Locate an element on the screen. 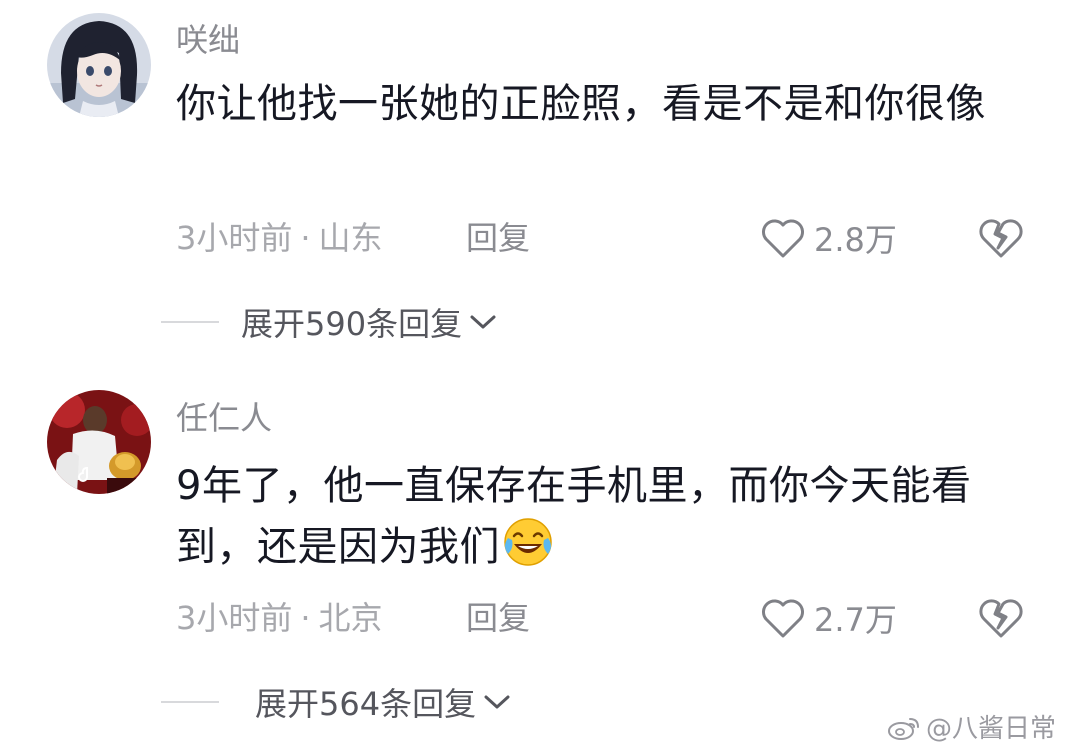 This screenshot has height=755, width=1066. weibo-logo-icon is located at coordinates (903, 728).